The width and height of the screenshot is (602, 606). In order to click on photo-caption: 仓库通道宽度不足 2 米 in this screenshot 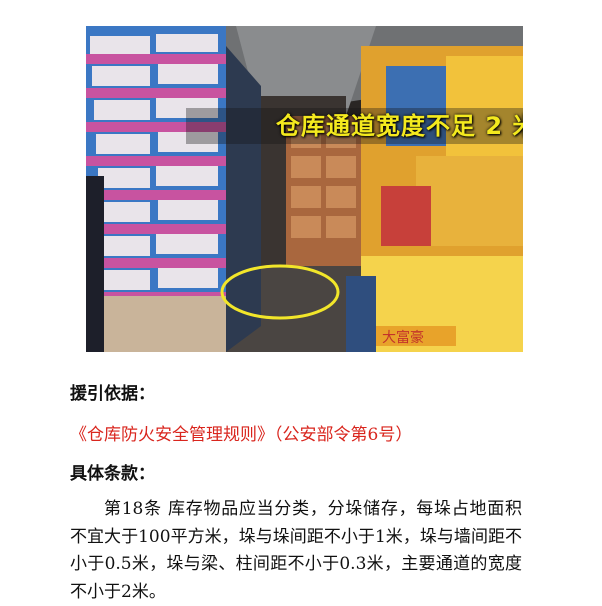, I will do `click(354, 126)`.